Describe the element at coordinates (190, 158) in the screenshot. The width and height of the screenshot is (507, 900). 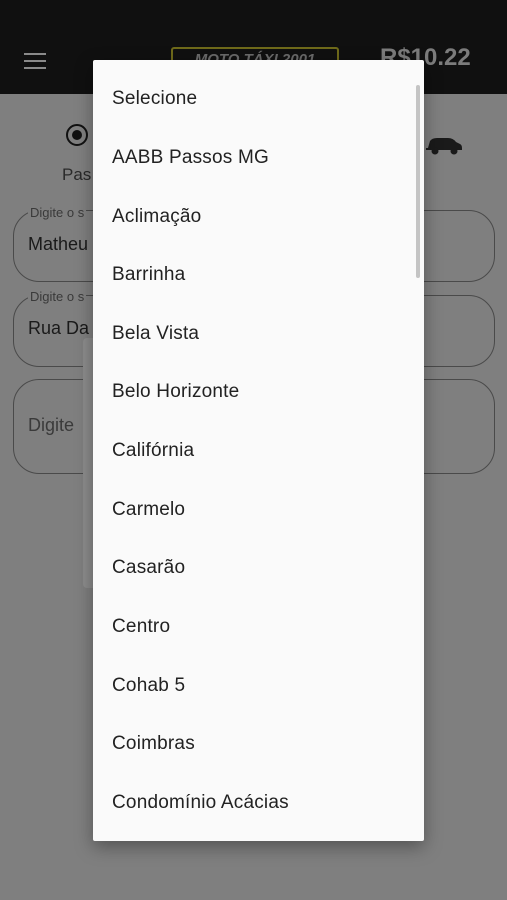
I see `dropdown-item: AABB Passos MG` at that location.